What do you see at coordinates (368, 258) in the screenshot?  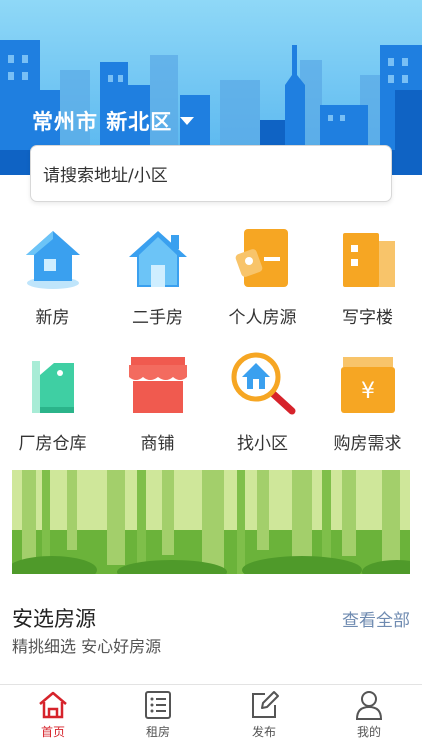 I see `office-building-icon` at bounding box center [368, 258].